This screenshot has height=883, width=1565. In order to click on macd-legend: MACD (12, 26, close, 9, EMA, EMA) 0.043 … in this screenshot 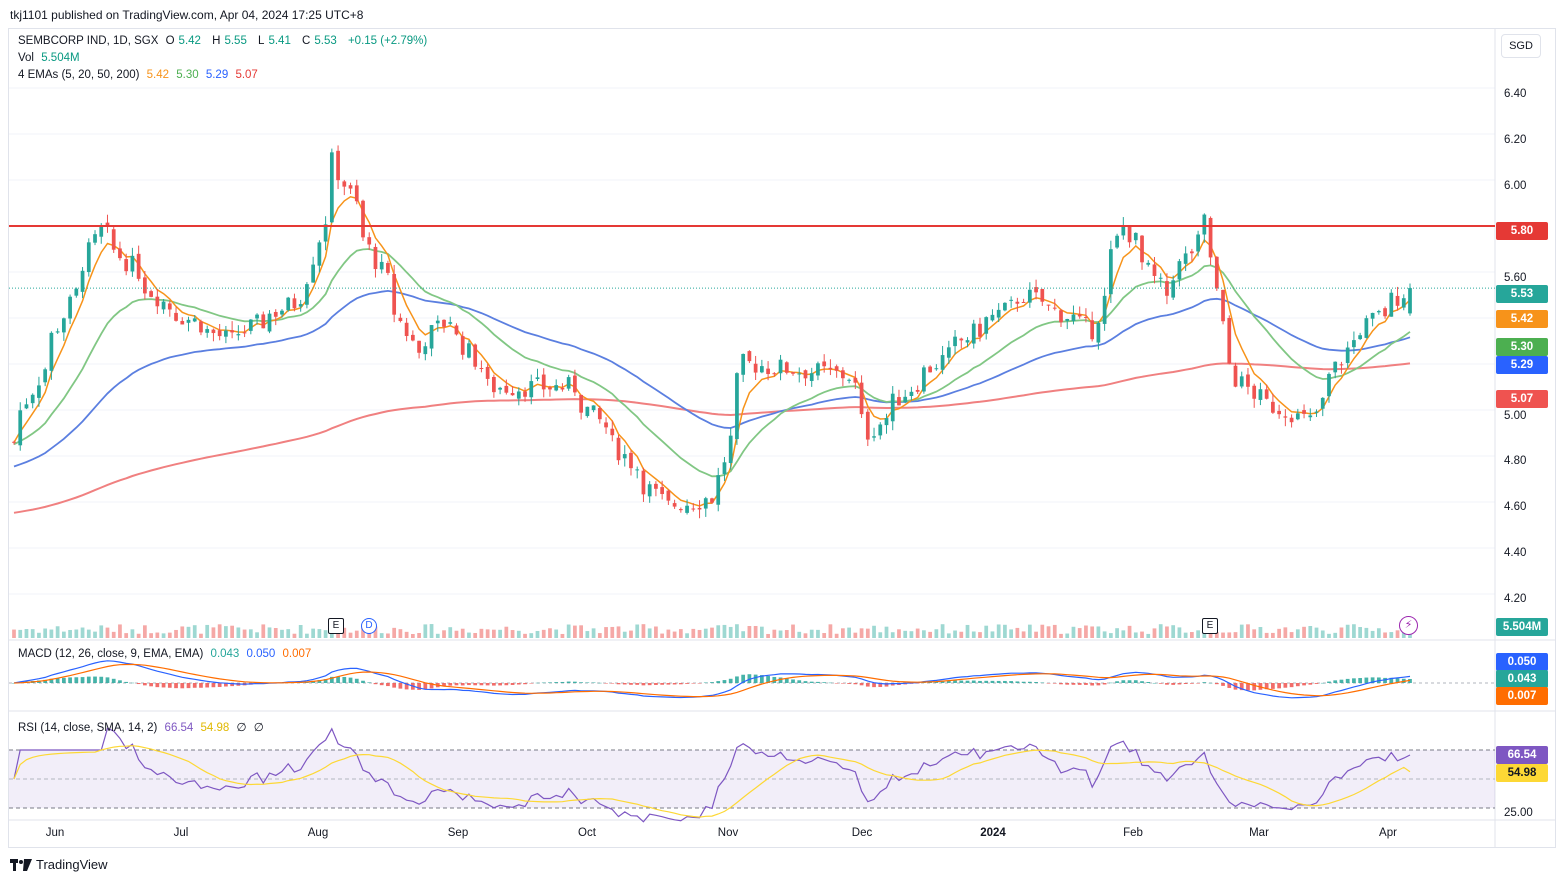, I will do `click(165, 654)`.